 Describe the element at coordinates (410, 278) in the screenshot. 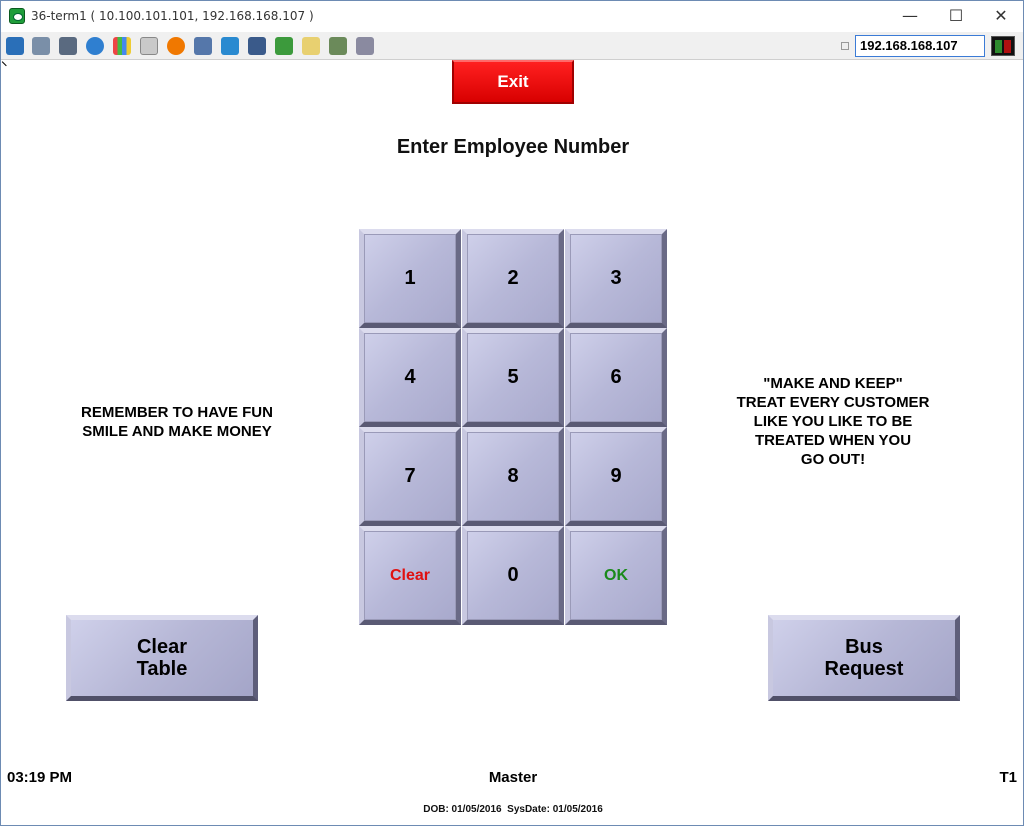

I see `key-1: 1` at that location.